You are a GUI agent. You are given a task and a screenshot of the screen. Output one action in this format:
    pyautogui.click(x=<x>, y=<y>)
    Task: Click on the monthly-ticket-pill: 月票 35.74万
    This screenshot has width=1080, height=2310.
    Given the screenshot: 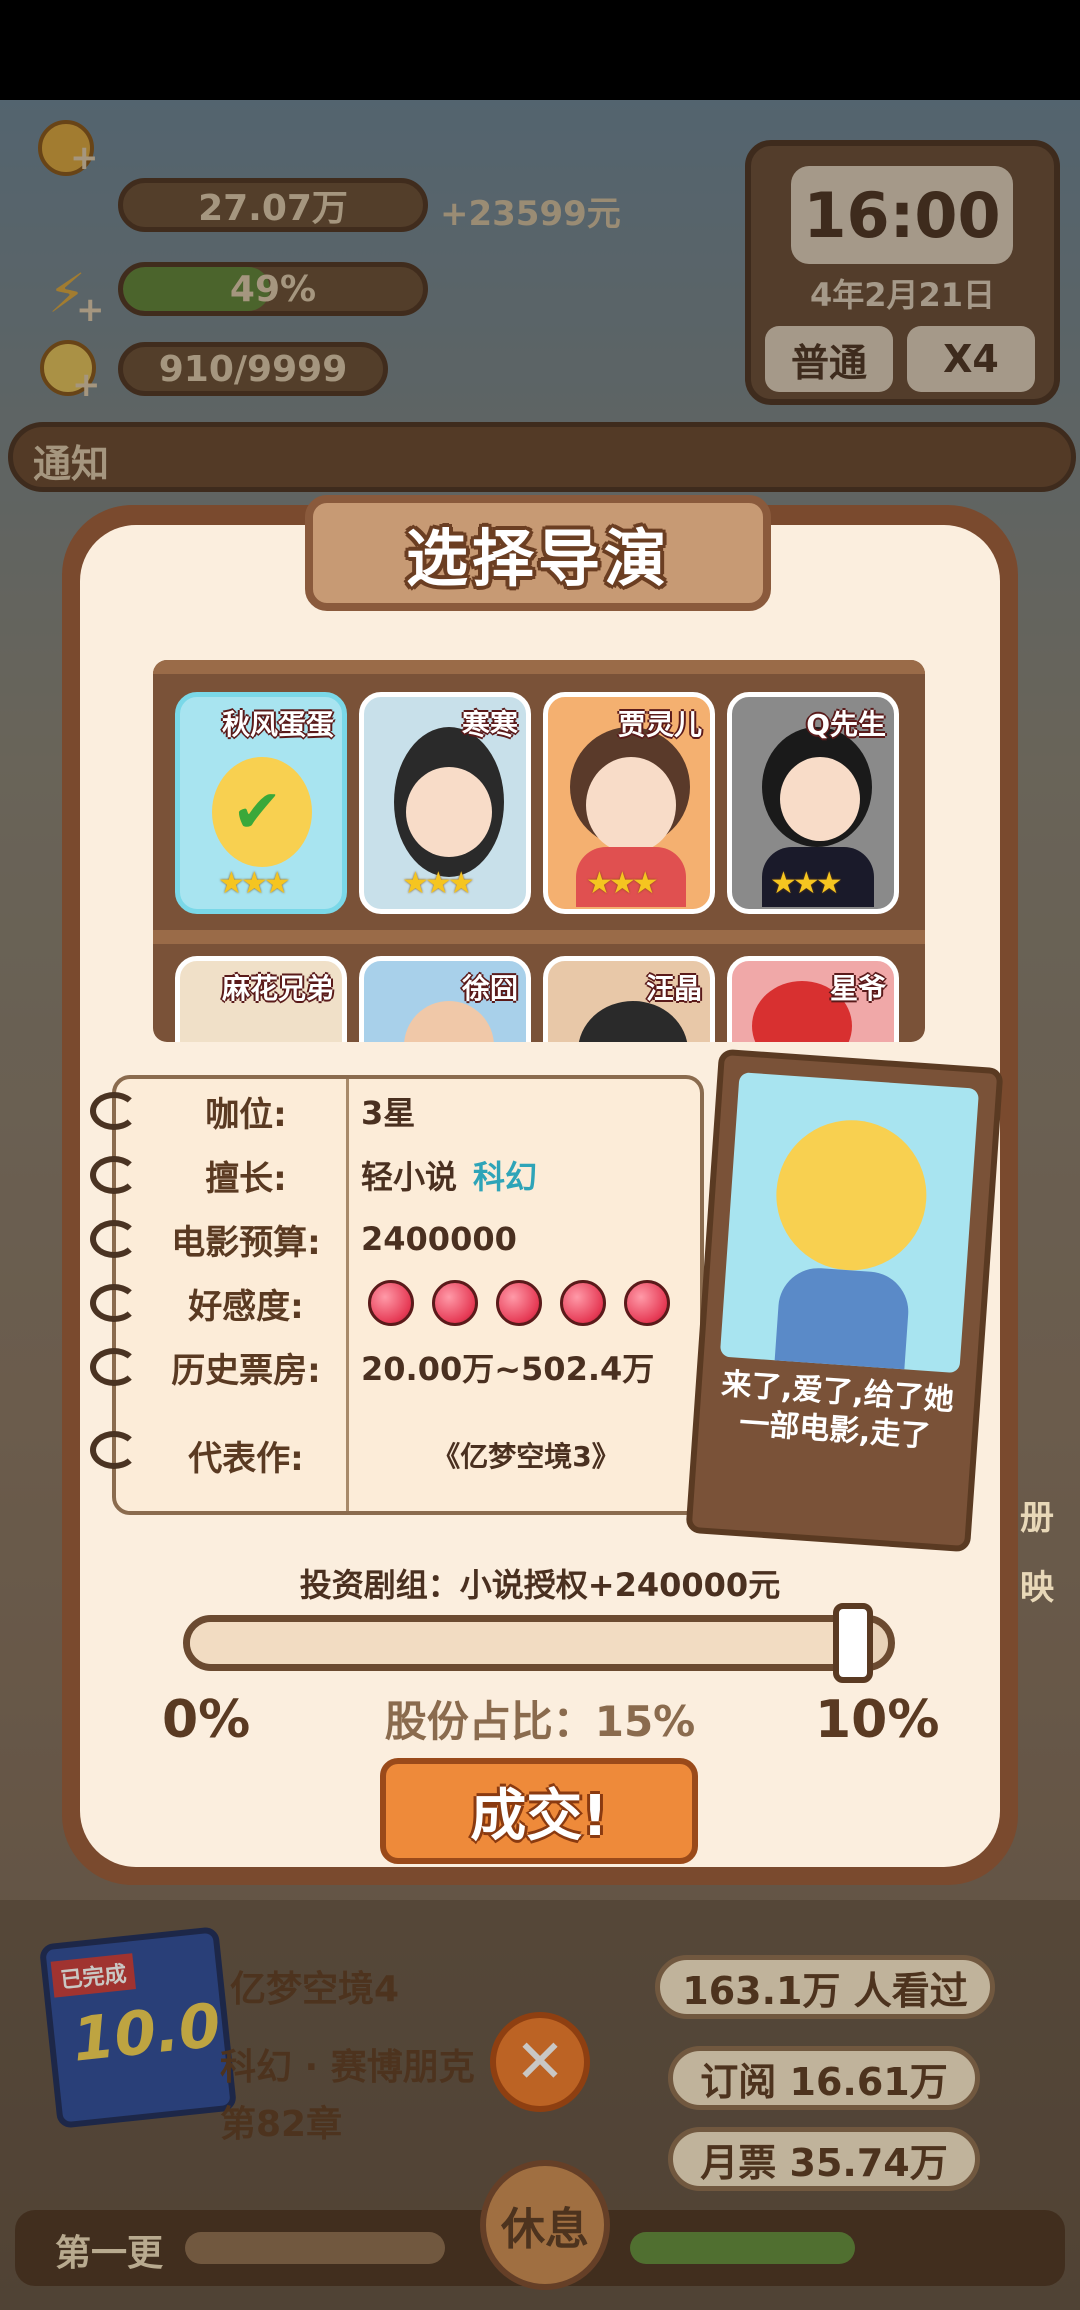 What is the action you would take?
    pyautogui.click(x=824, y=2159)
    